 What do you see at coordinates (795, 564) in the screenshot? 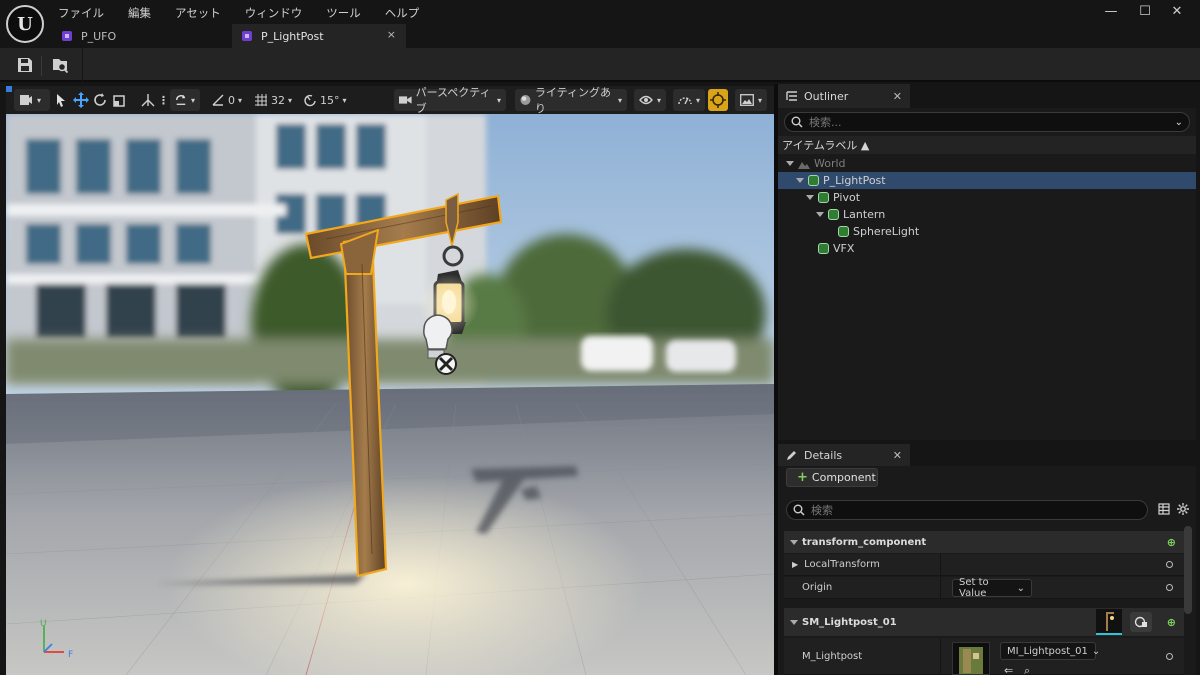
I see `expand-arrow-icon: ▶` at bounding box center [795, 564].